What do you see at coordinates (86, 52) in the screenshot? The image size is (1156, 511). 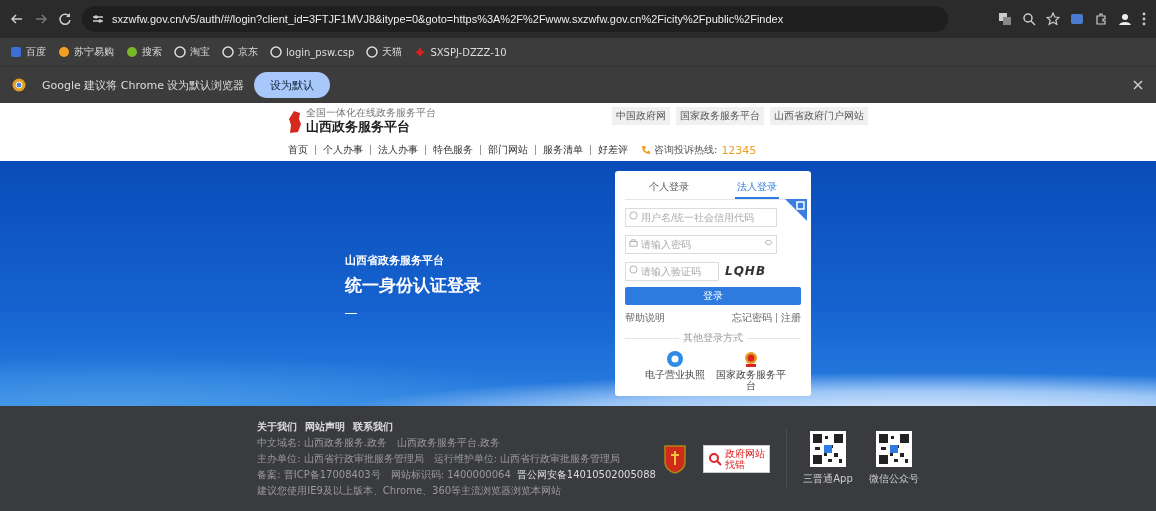 I see `bookmark-item: 苏宁易购` at bounding box center [86, 52].